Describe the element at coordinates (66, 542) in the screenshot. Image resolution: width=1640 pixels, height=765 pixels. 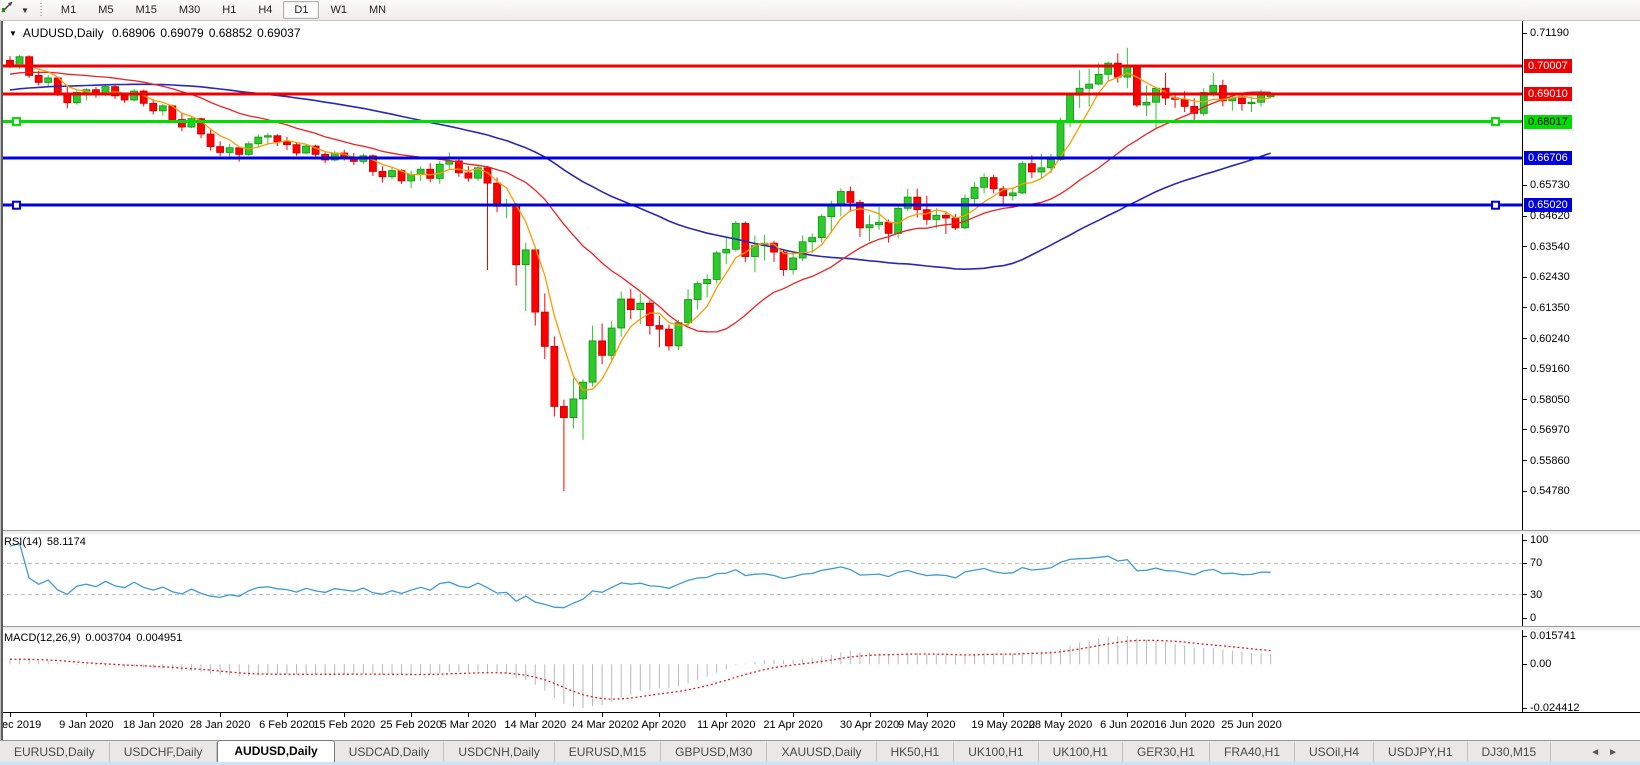
I see `rsi-value: 58.1174` at that location.